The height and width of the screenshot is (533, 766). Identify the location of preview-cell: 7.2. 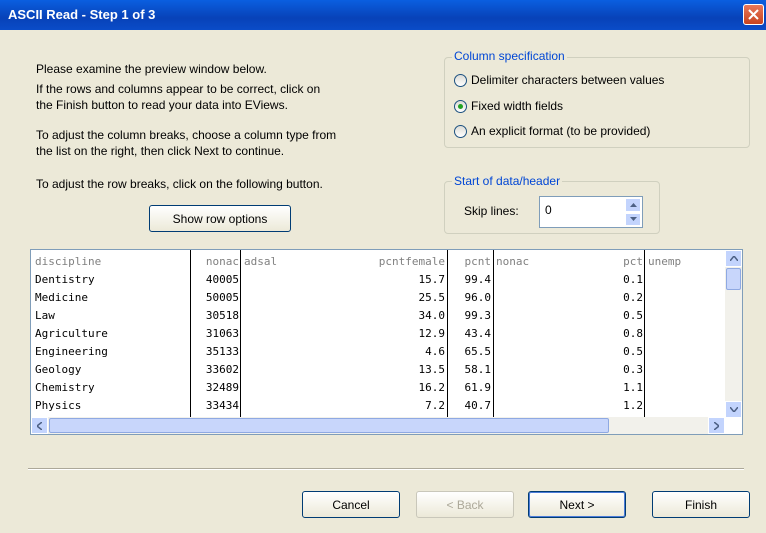
(435, 405).